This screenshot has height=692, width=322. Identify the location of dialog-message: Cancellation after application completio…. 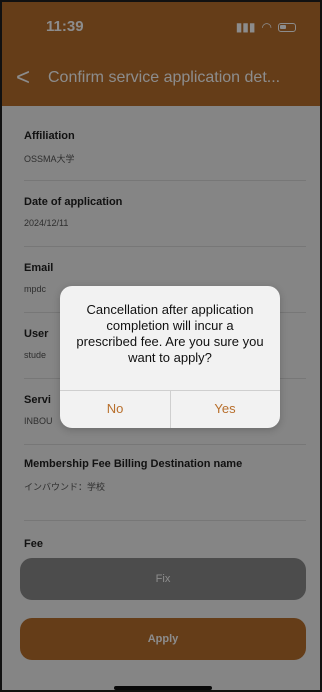
(170, 333).